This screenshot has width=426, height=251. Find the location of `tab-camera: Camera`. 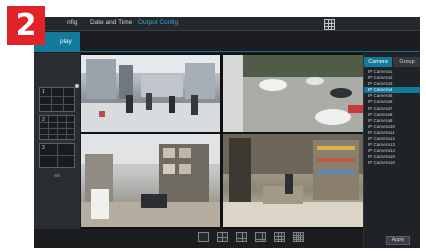

tab-camera: Camera is located at coordinates (378, 62).